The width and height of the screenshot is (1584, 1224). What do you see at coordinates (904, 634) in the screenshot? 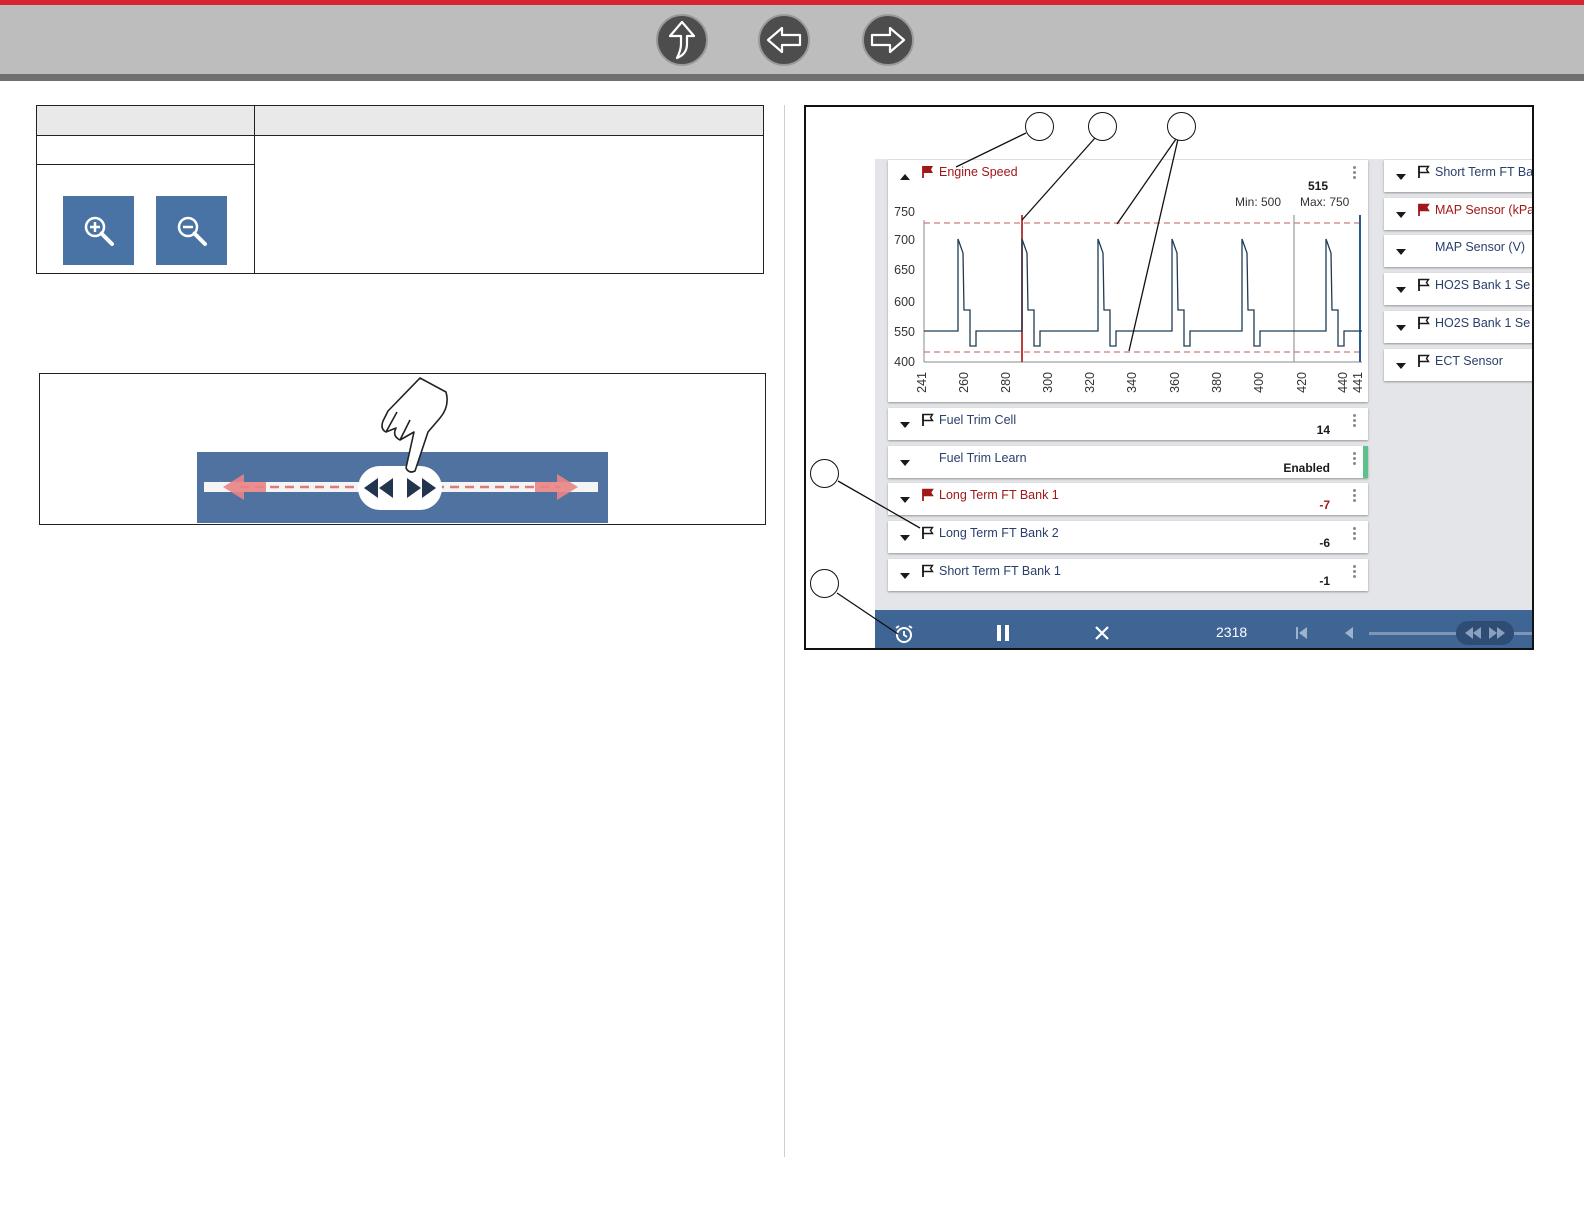
I see `snapshot-icon` at bounding box center [904, 634].